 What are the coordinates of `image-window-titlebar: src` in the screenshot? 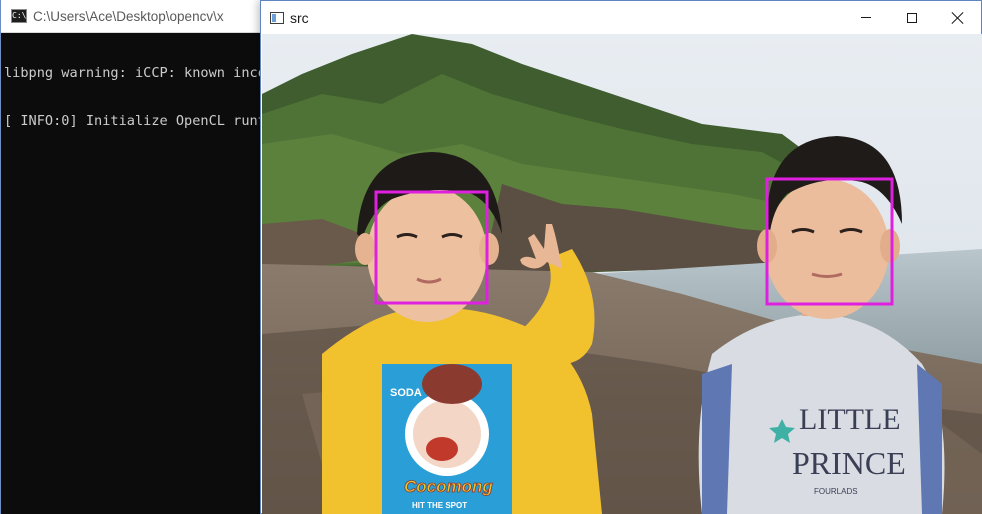 It's located at (621, 17).